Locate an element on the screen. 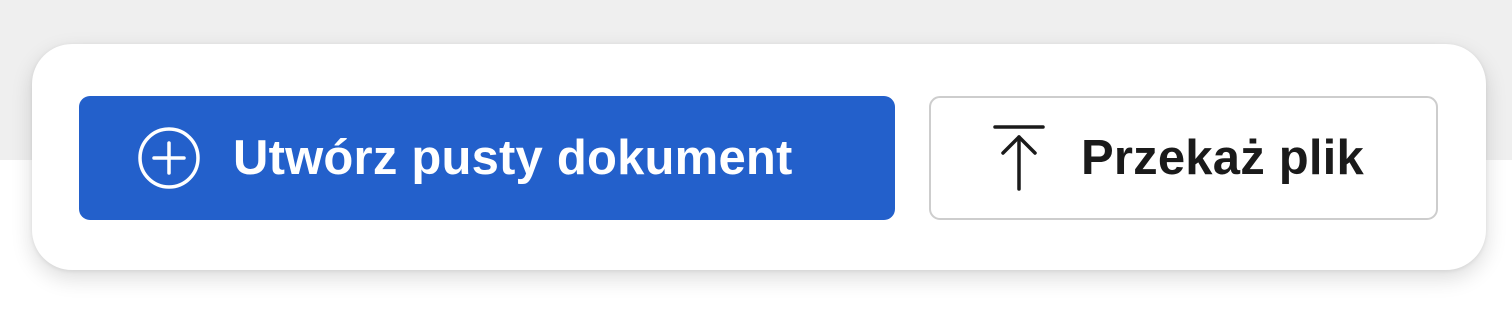 This screenshot has width=1512, height=315. upload-file-label: Przekaż plik is located at coordinates (1222, 157).